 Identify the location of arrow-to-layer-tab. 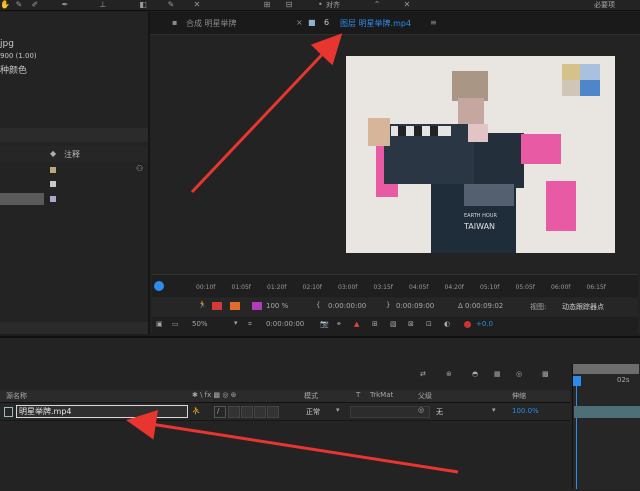
(266, 113).